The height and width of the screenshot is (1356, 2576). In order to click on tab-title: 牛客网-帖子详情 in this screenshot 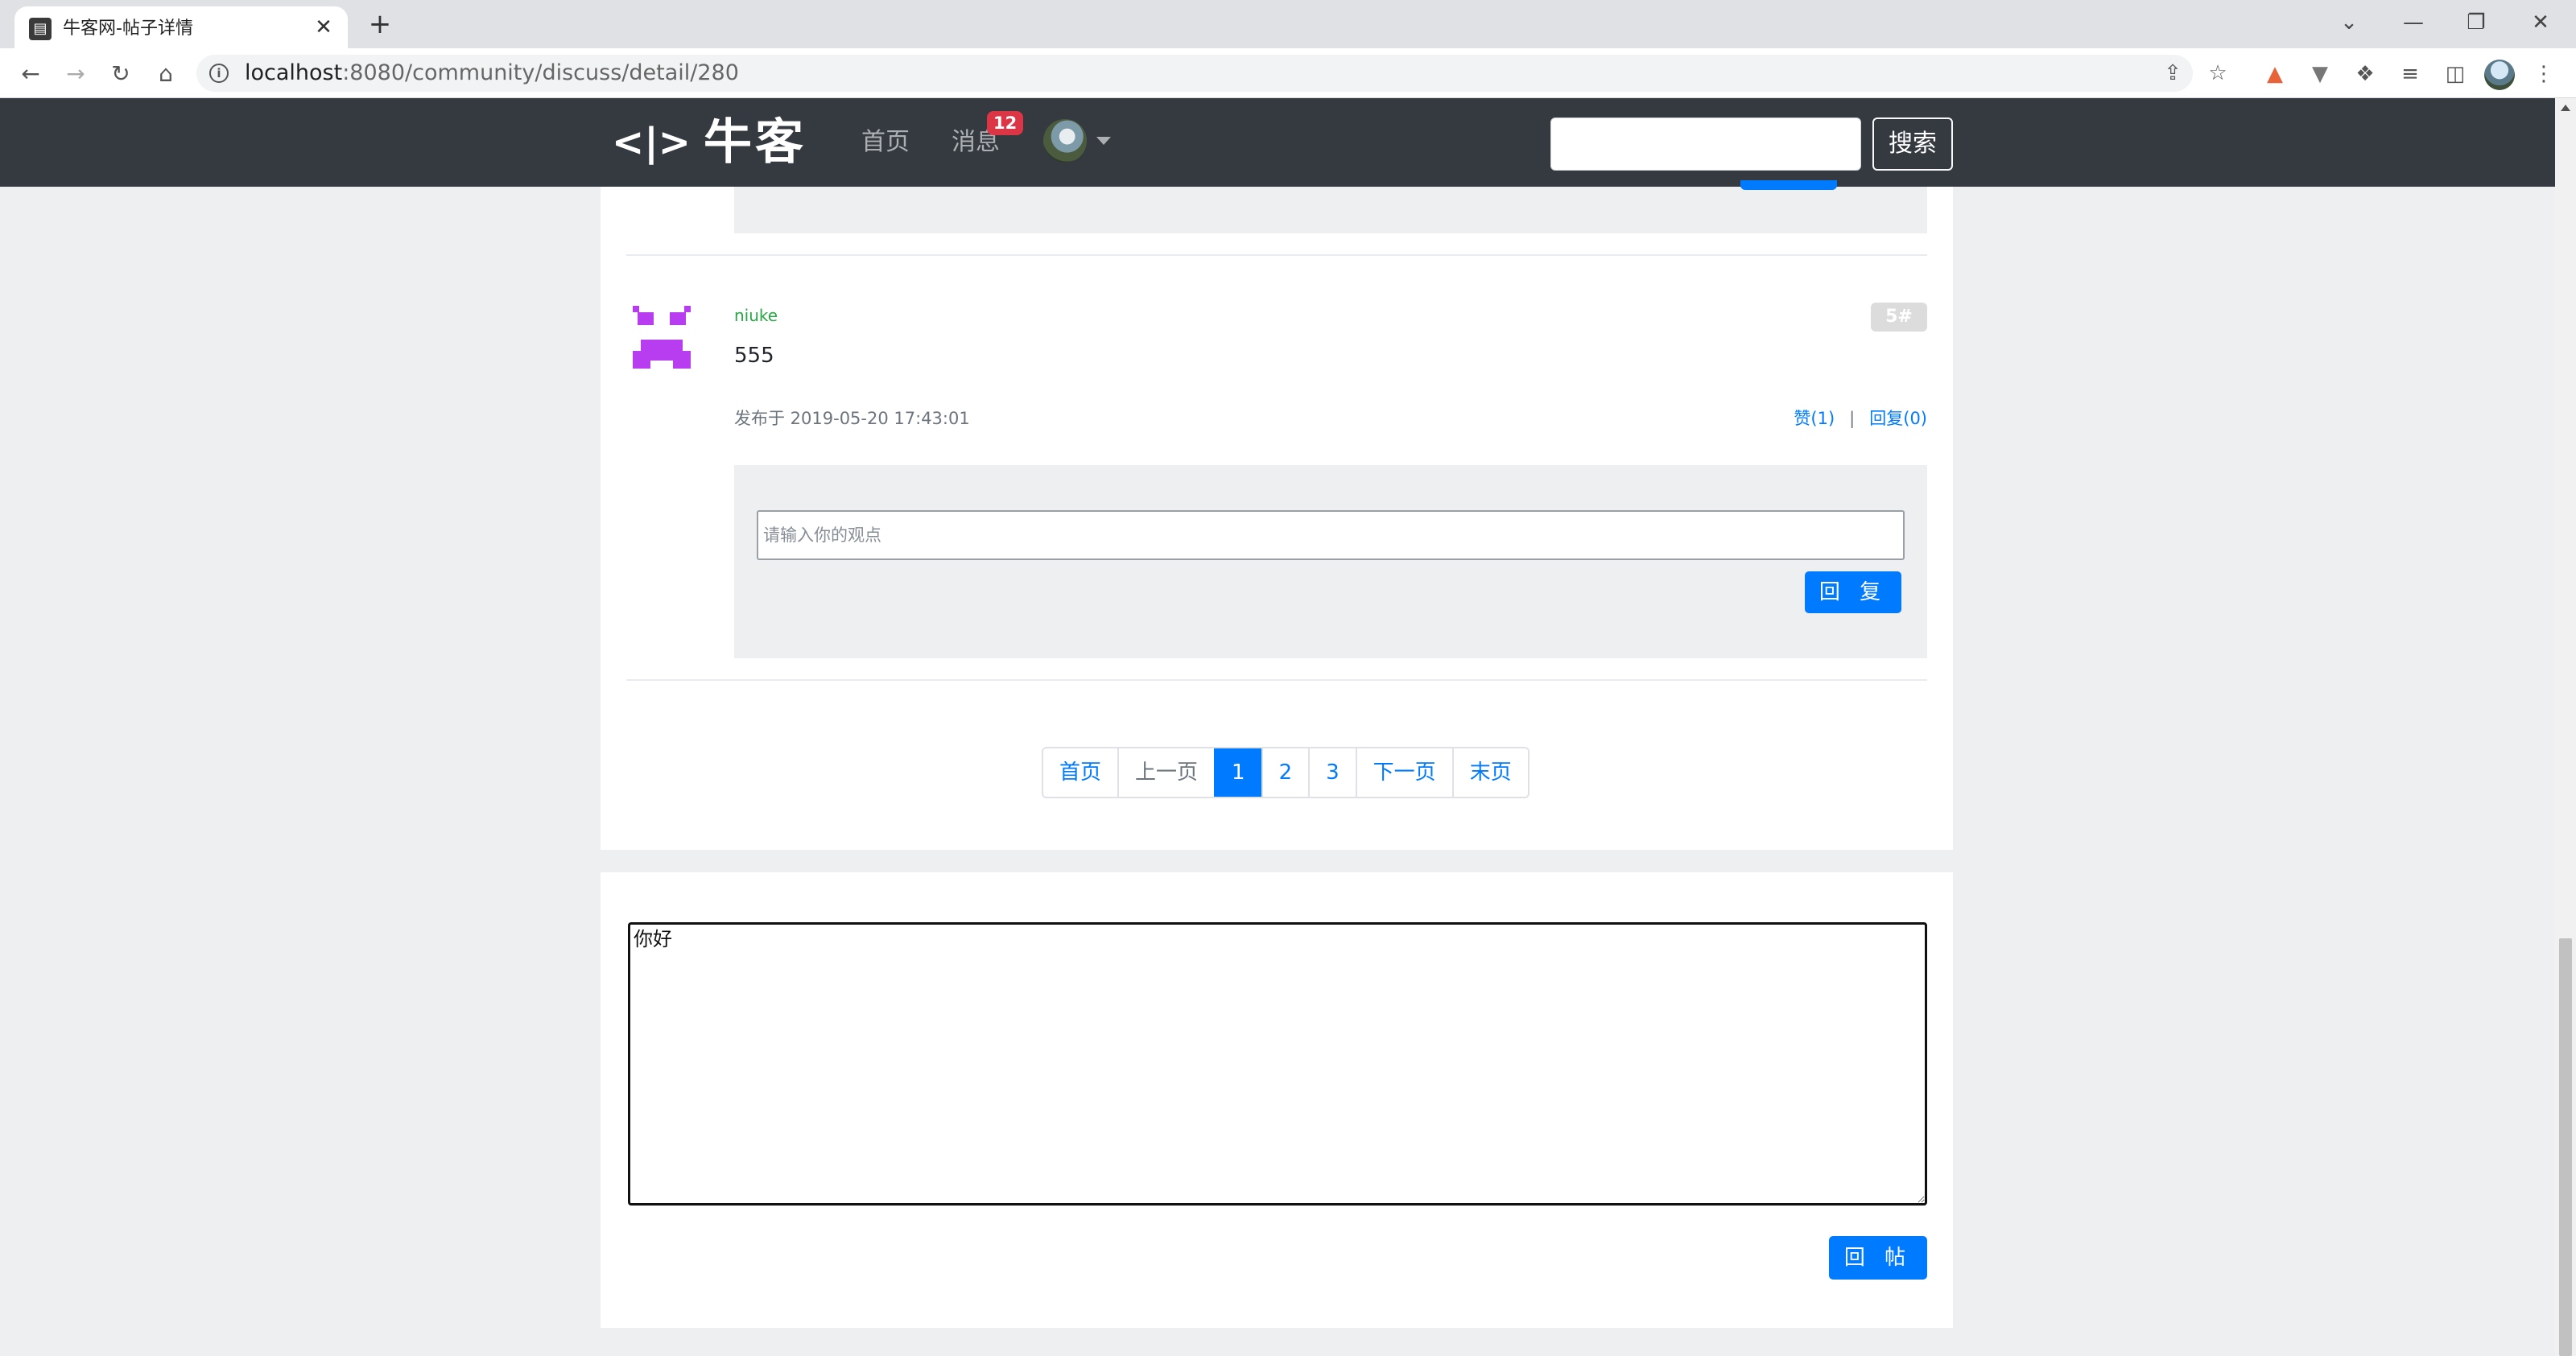, I will do `click(128, 29)`.